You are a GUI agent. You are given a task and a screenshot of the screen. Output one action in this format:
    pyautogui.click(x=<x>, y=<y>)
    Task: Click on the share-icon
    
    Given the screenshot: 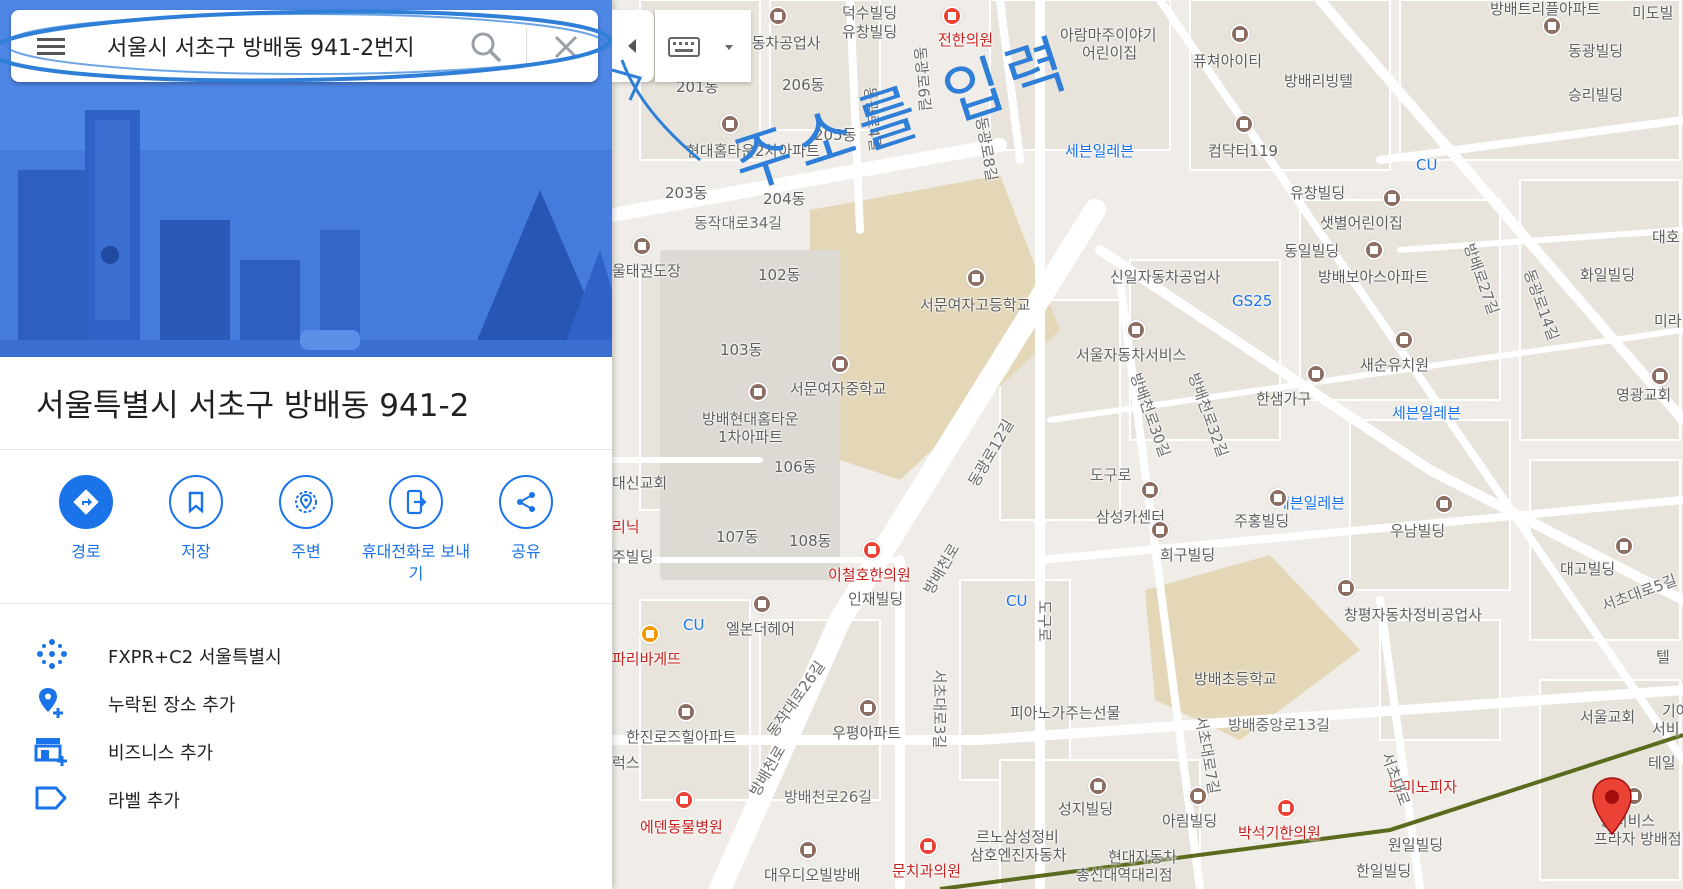 What is the action you would take?
    pyautogui.click(x=526, y=502)
    